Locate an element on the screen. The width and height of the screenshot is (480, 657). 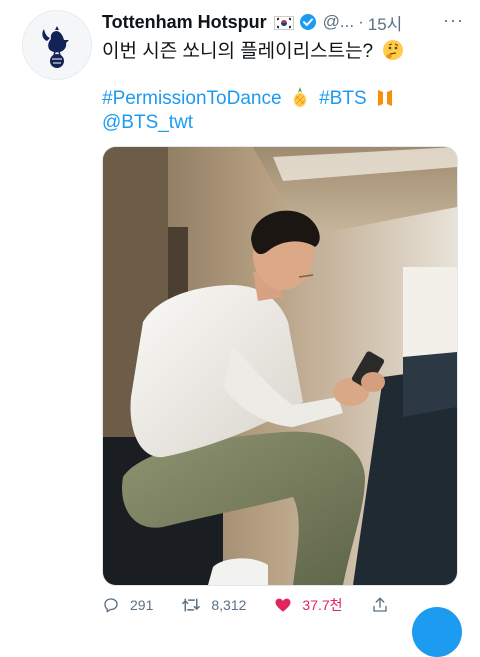
retweet-icon is located at coordinates (191, 605).